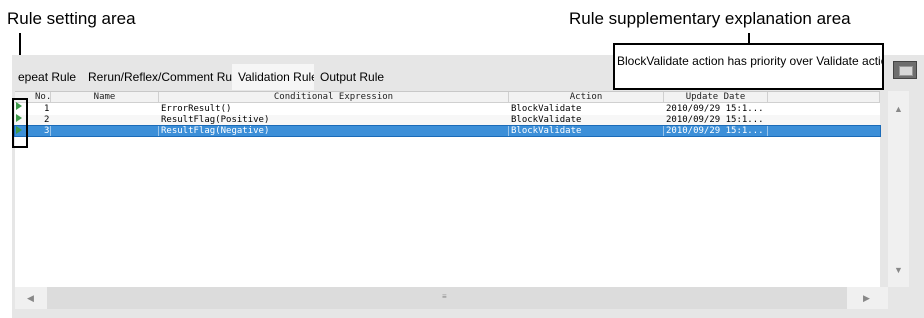  Describe the element at coordinates (43, 97) in the screenshot. I see `col-no-header: No.` at that location.